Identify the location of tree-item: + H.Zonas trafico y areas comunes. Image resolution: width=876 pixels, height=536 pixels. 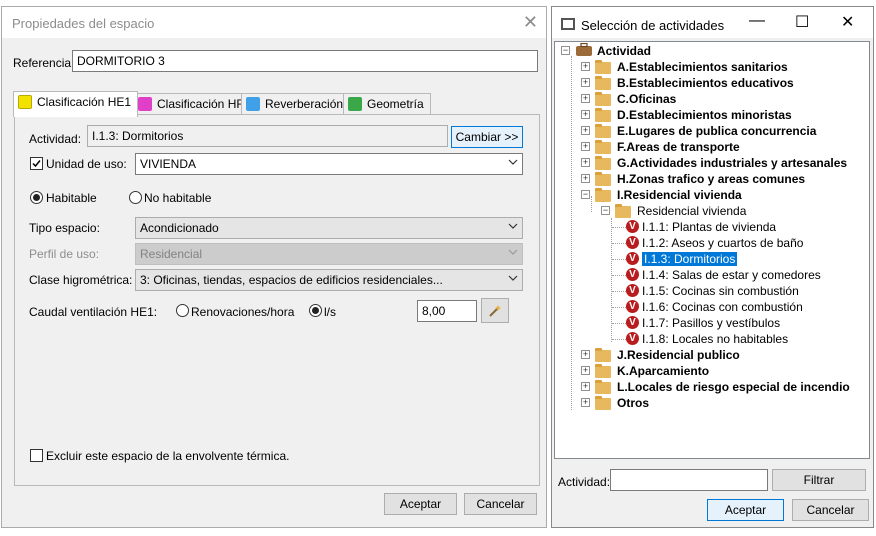
(725, 179).